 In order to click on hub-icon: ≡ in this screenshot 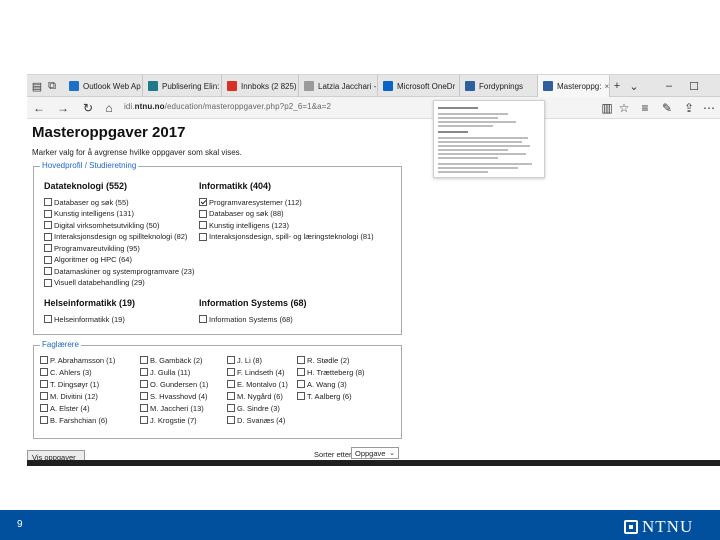, I will do `click(645, 108)`.